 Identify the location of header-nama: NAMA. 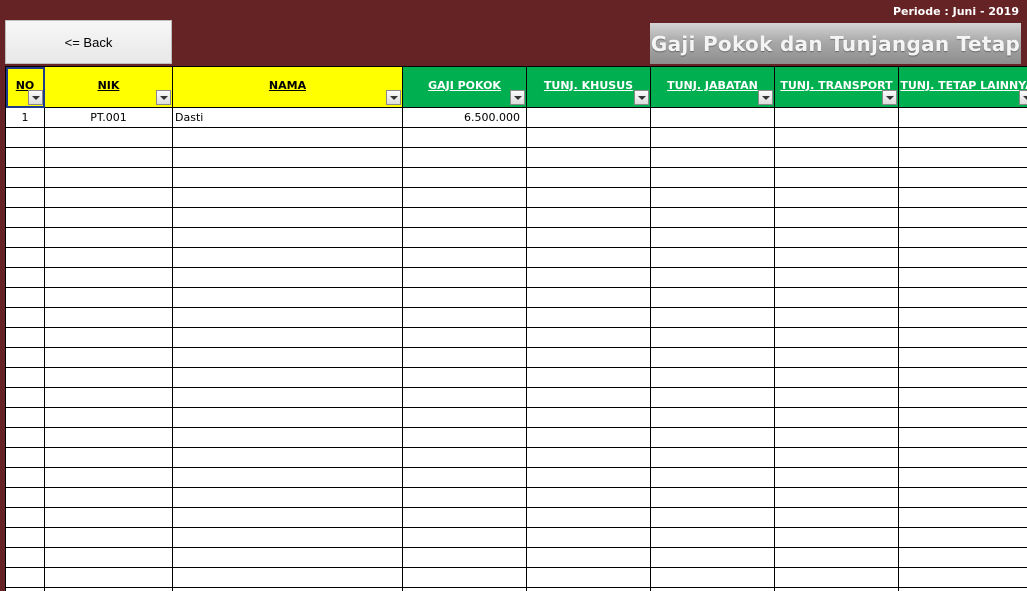
(287, 87).